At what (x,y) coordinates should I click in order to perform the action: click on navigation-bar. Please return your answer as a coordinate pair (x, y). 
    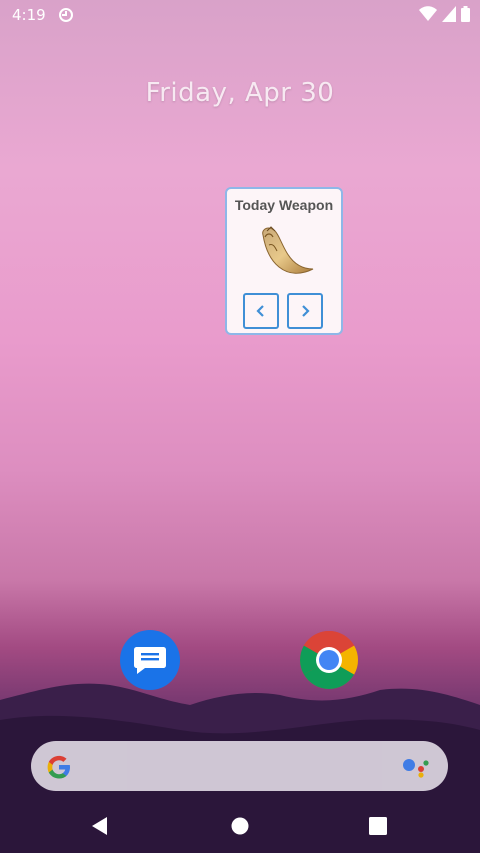
    Looking at the image, I should click on (240, 826).